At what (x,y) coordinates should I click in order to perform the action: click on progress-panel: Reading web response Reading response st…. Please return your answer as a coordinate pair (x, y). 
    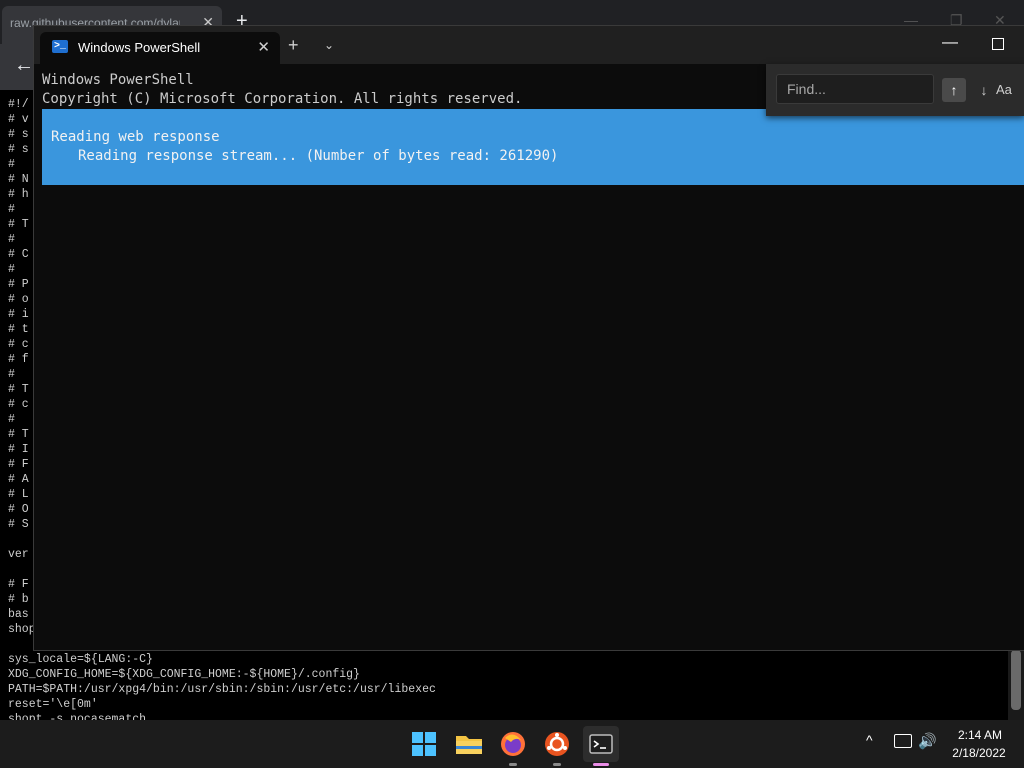
    Looking at the image, I should click on (533, 147).